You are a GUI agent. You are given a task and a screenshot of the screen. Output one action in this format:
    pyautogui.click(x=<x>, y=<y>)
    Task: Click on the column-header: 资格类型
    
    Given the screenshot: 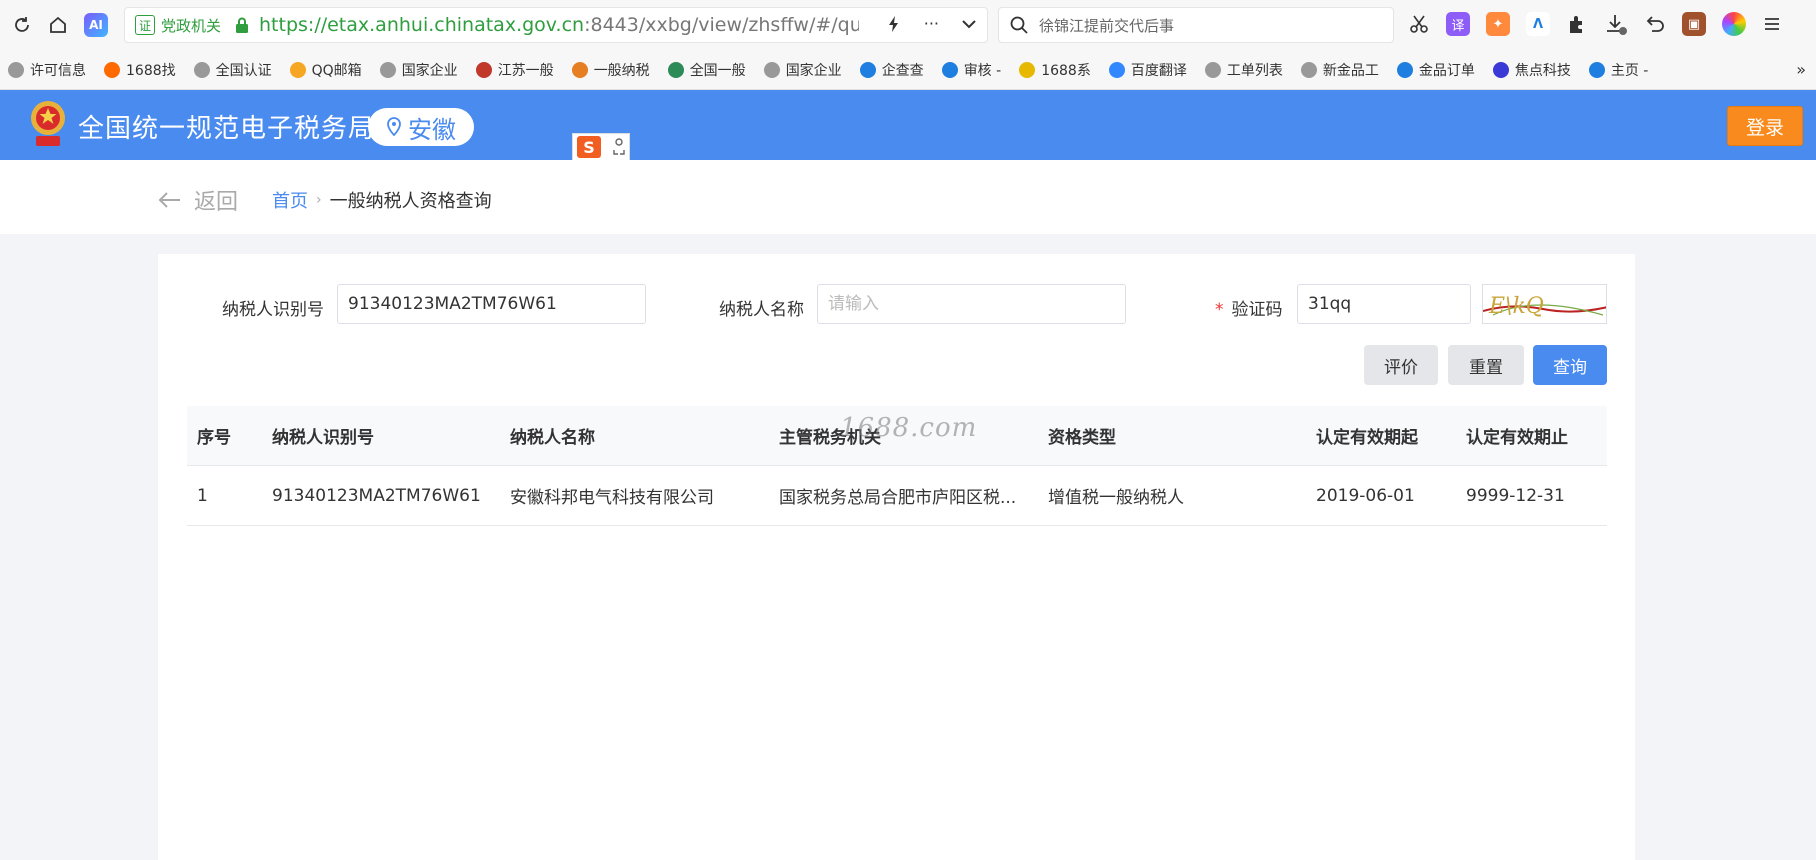 What is the action you would take?
    pyautogui.click(x=1082, y=438)
    